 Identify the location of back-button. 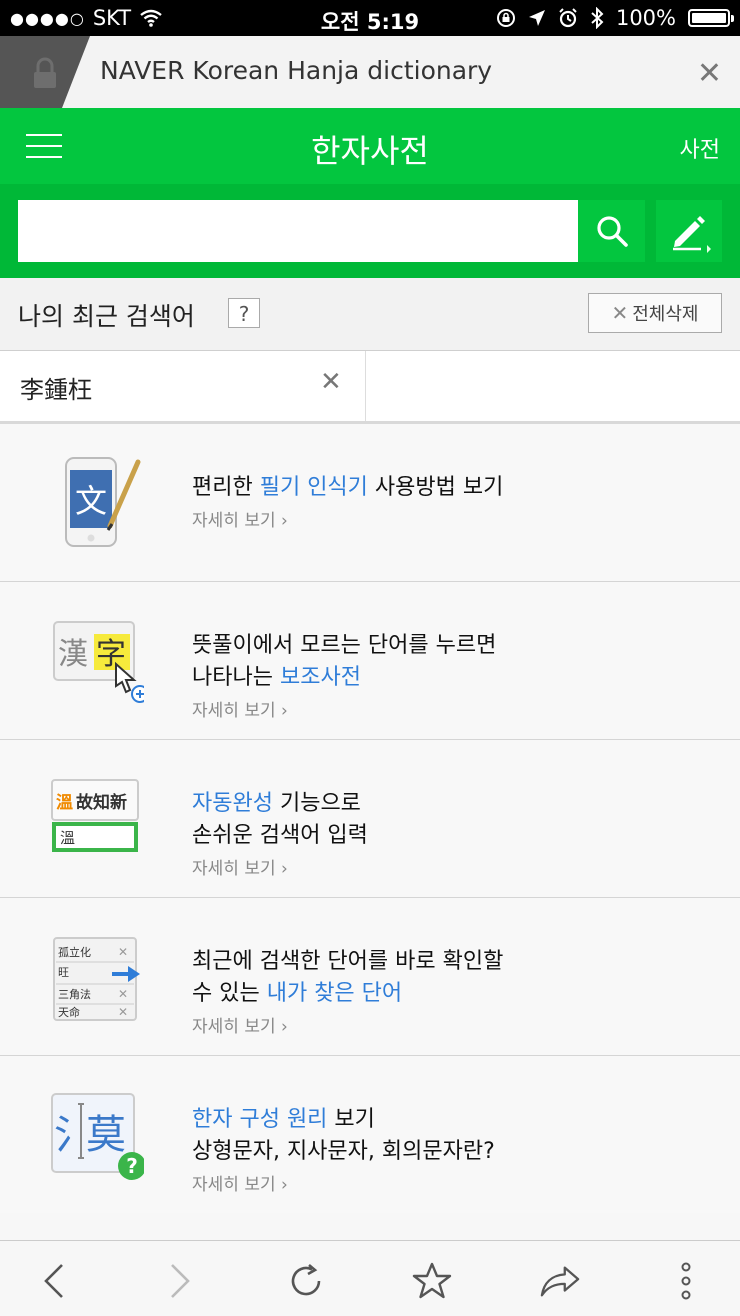
(54, 1281).